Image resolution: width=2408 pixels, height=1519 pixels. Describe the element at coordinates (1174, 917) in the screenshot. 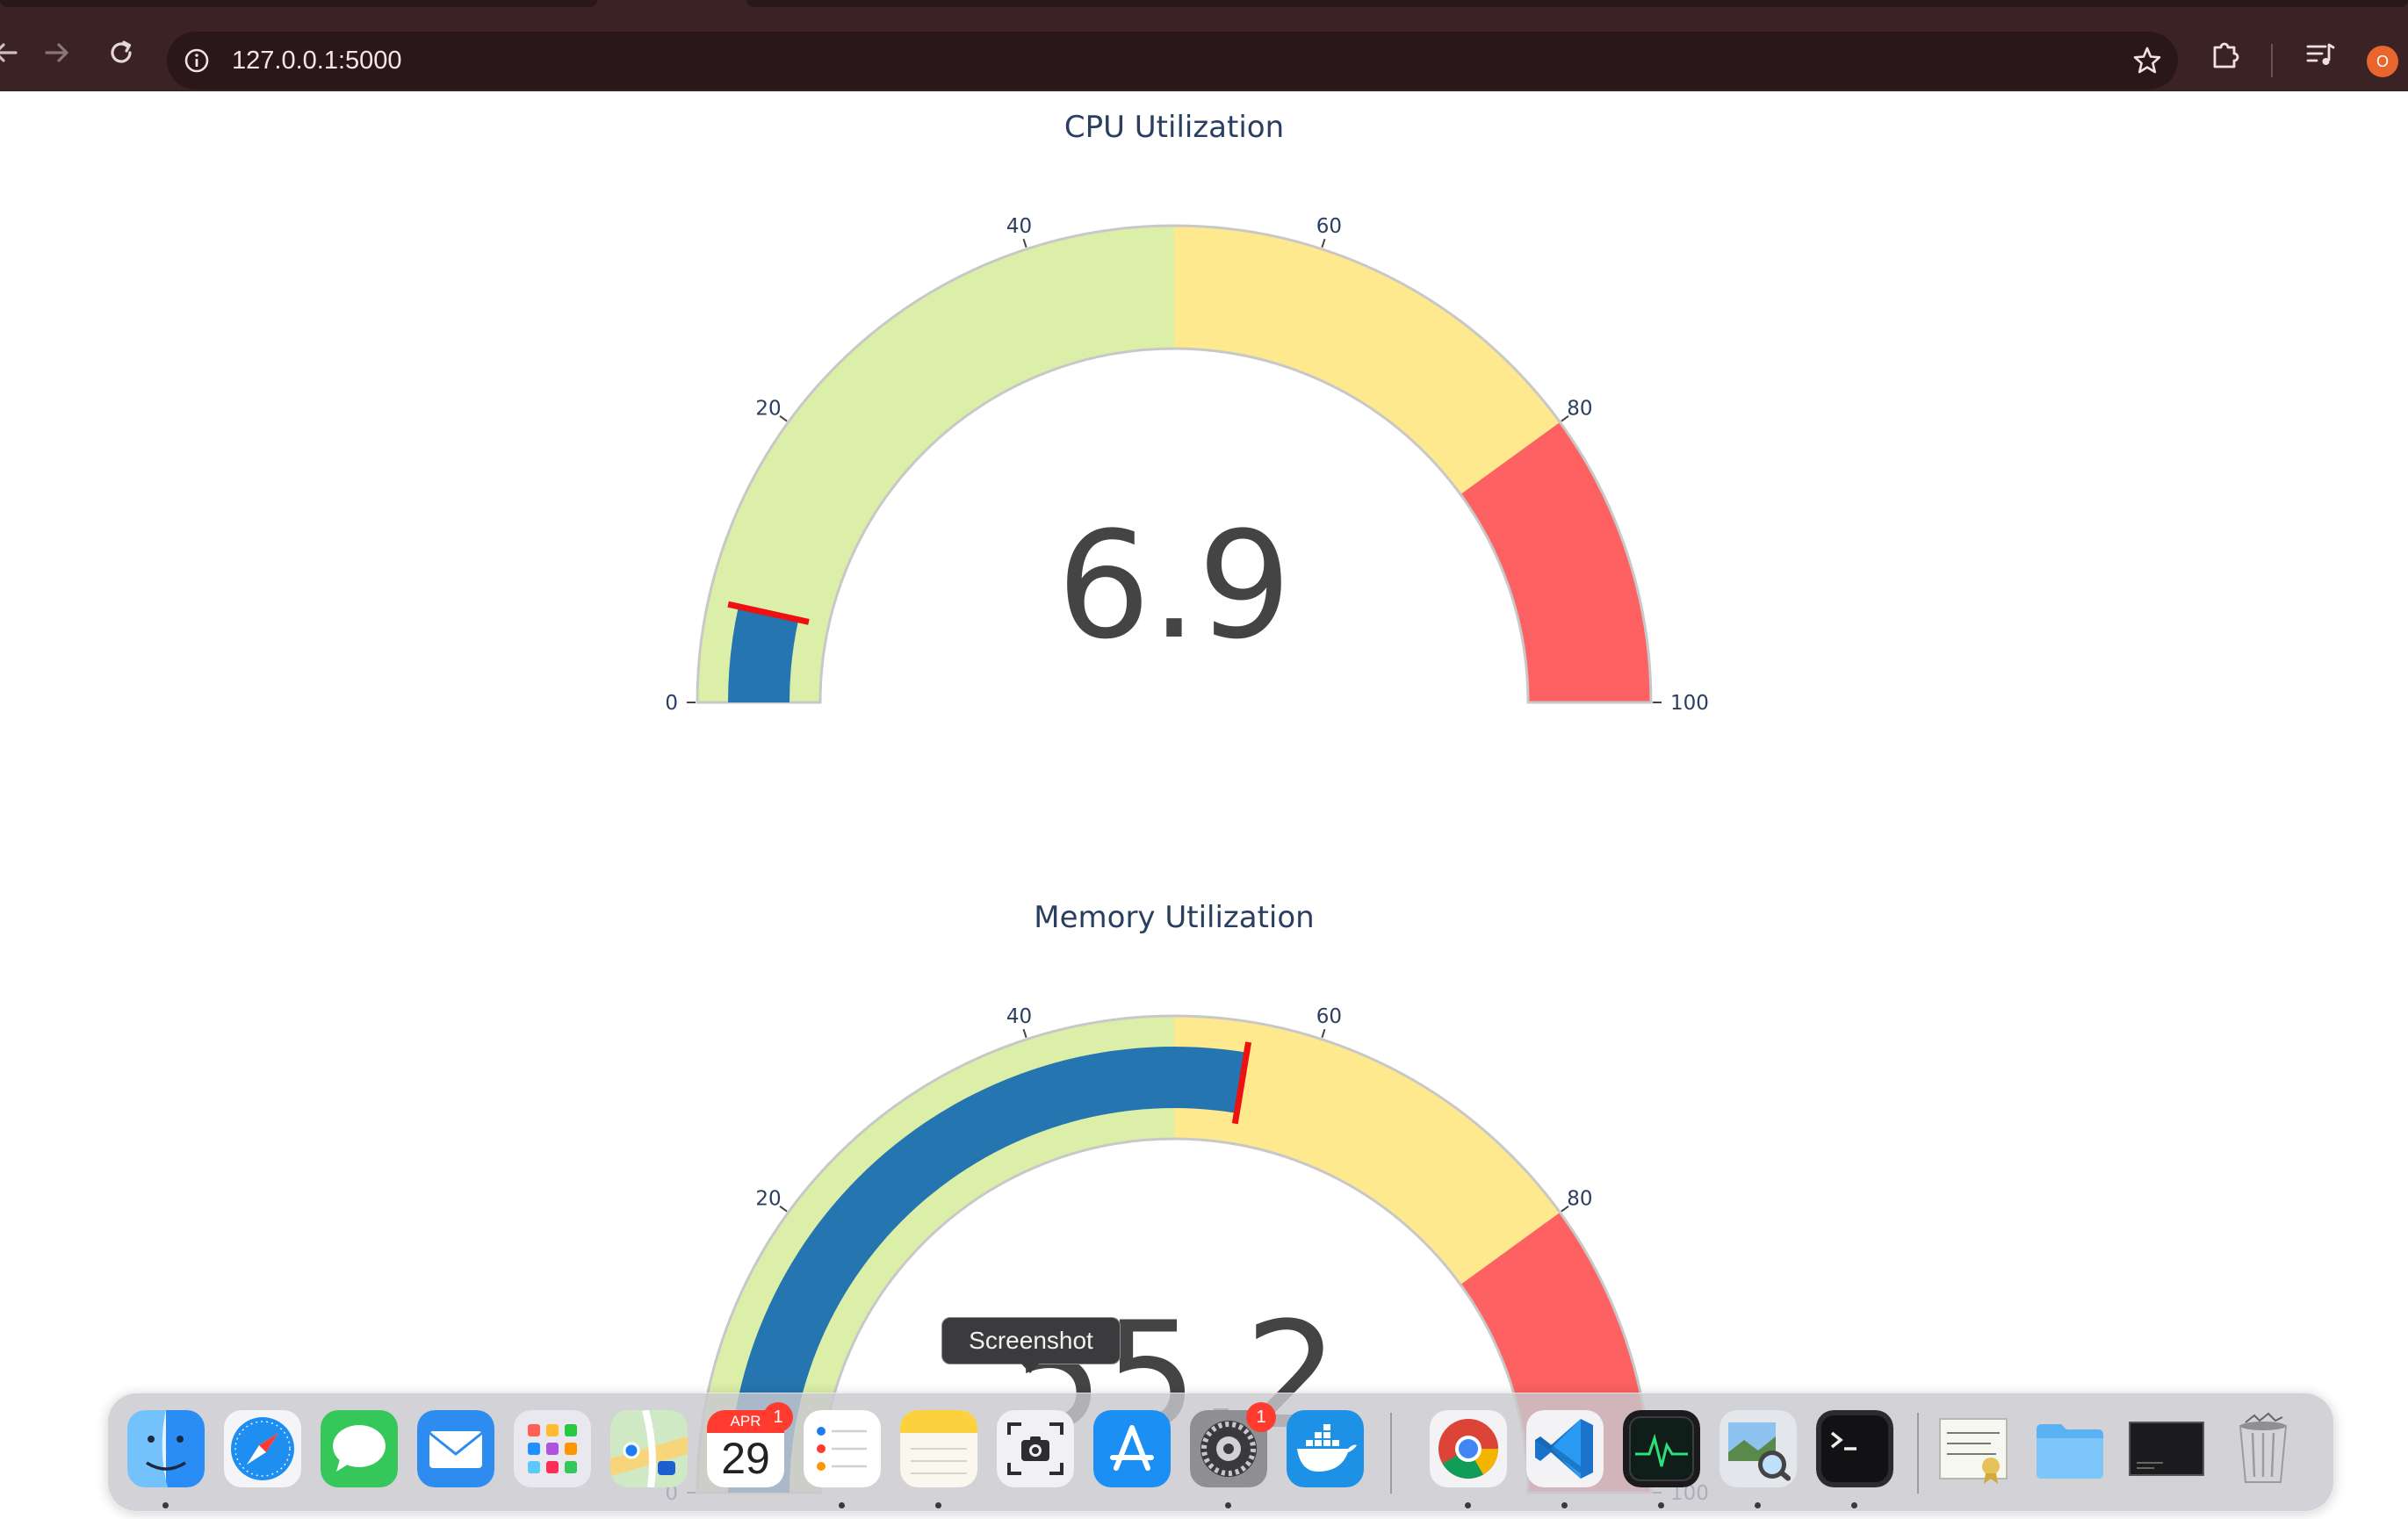

I see `memory-gauge-title: Memory Utilization` at that location.